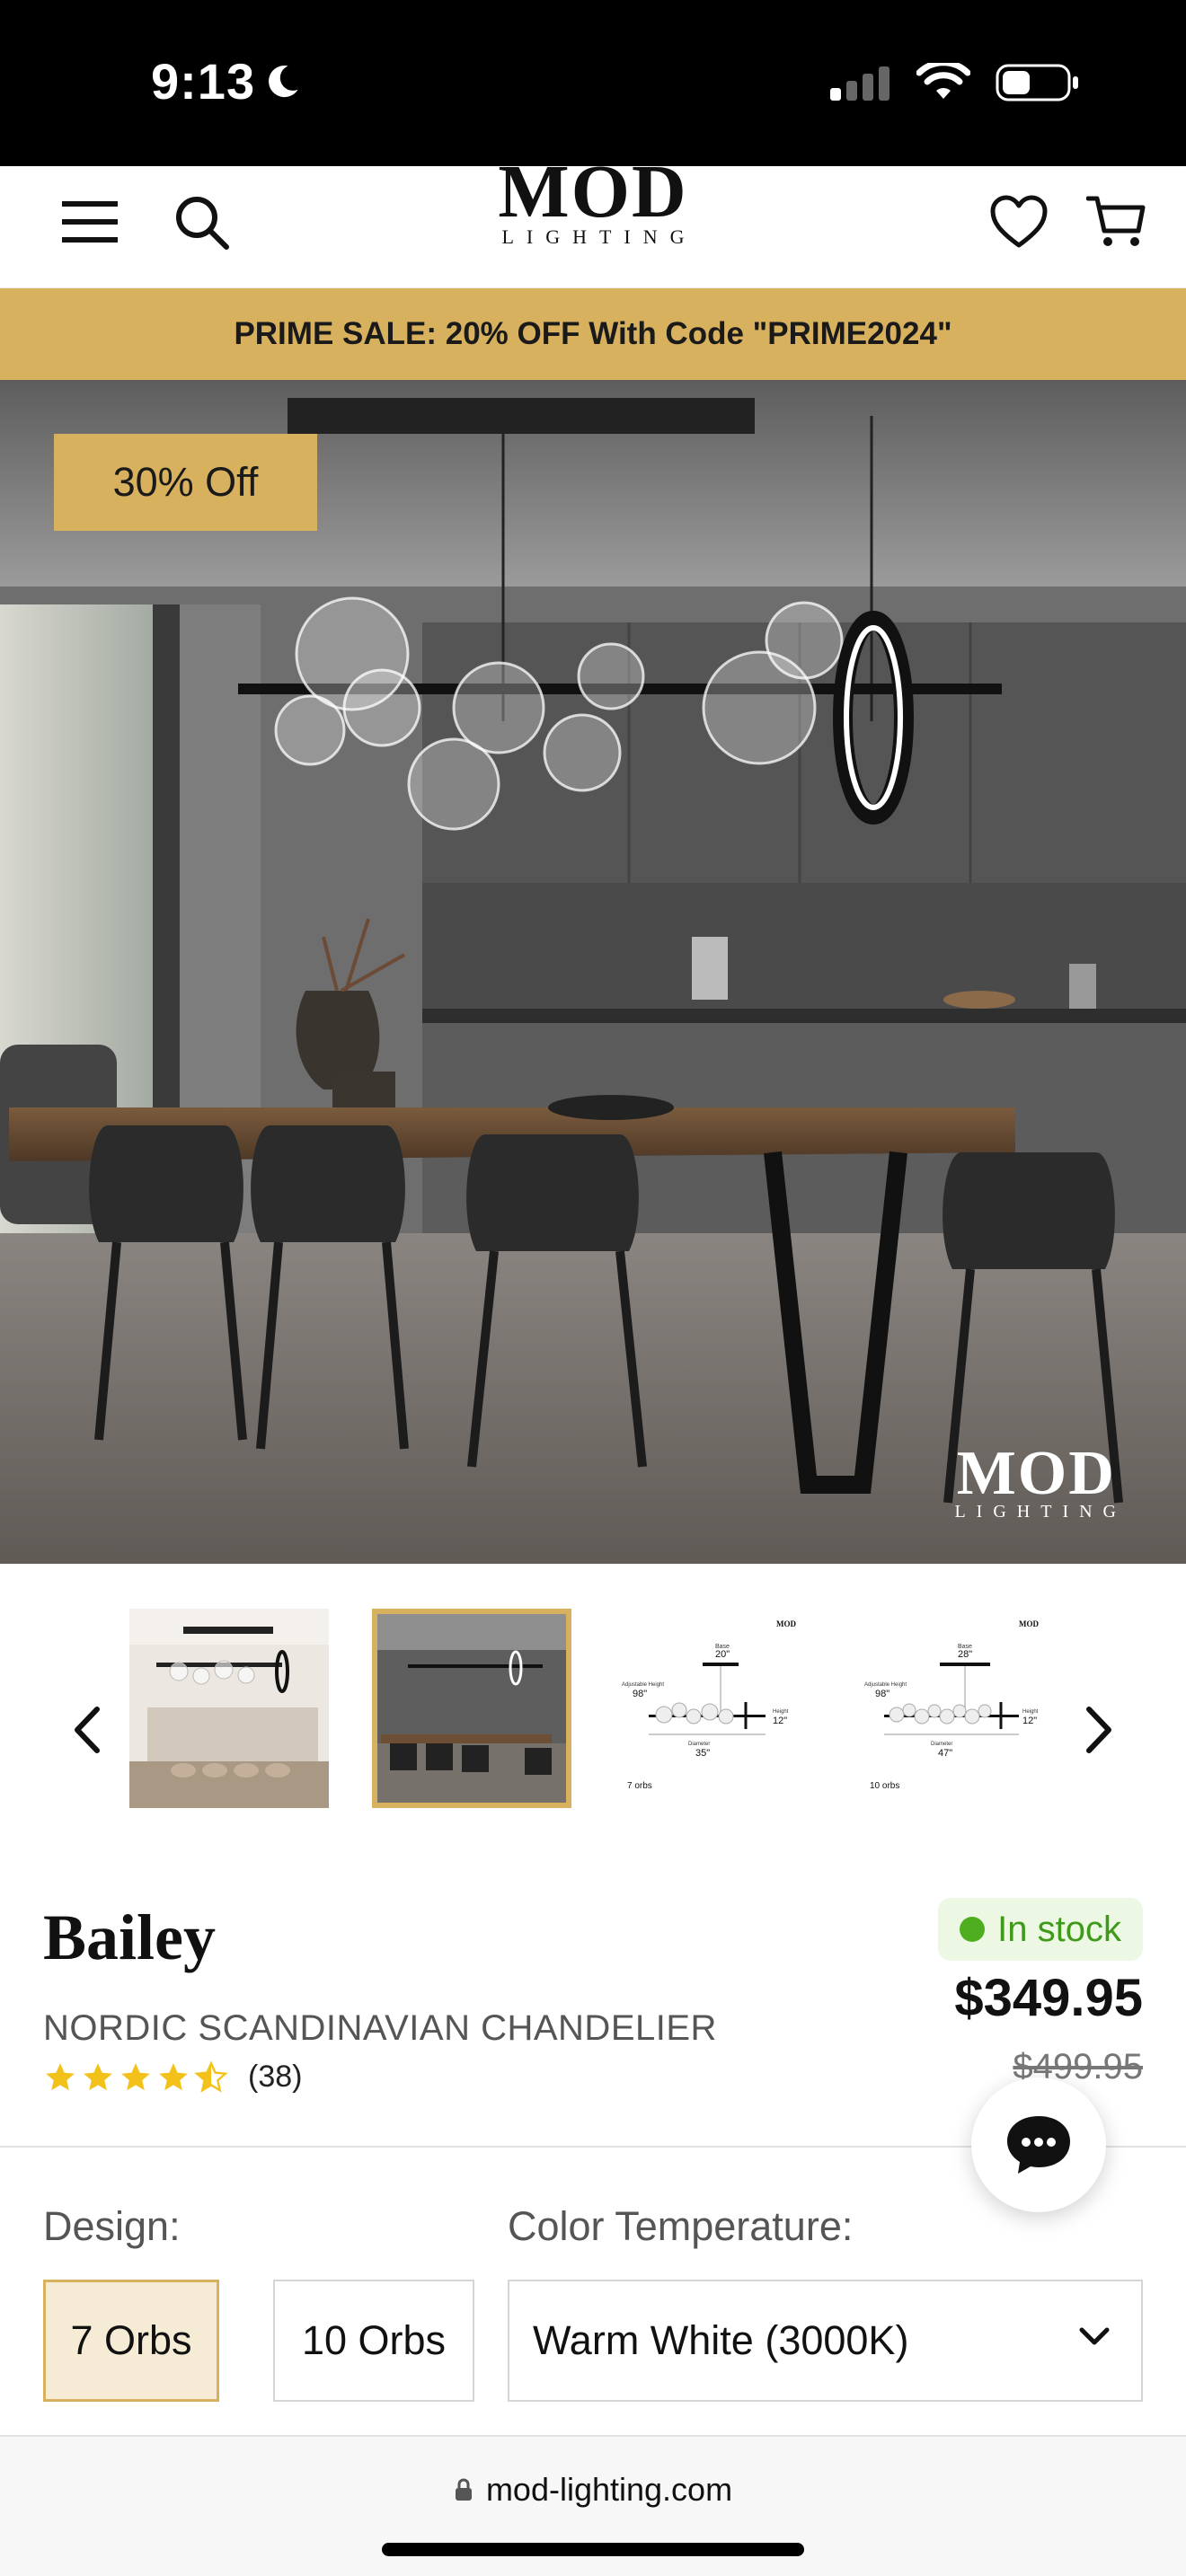 This screenshot has height=2576, width=1186. I want to click on chat-button, so click(1038, 2145).